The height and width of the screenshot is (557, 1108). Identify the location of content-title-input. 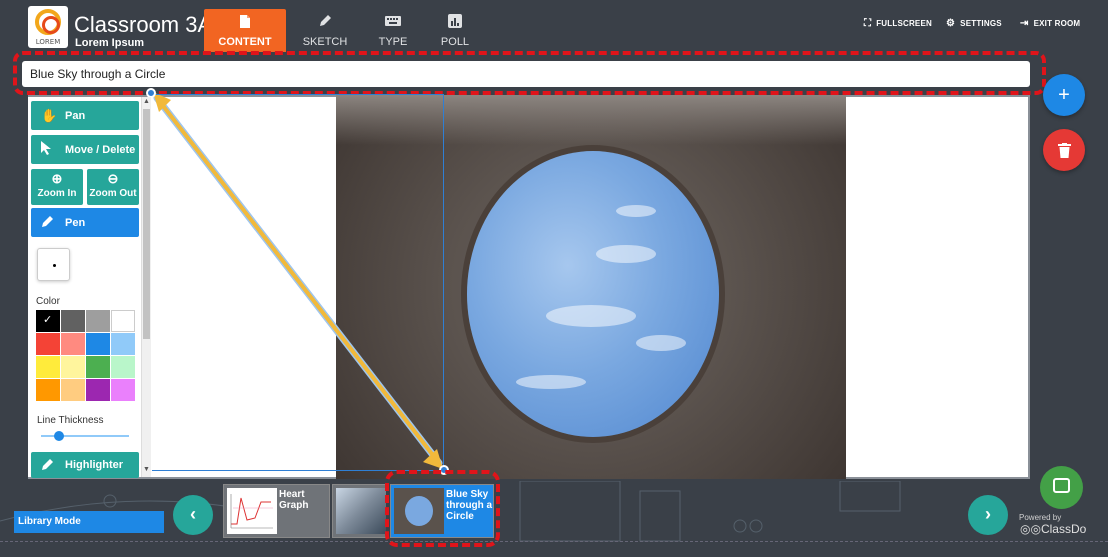
(526, 74).